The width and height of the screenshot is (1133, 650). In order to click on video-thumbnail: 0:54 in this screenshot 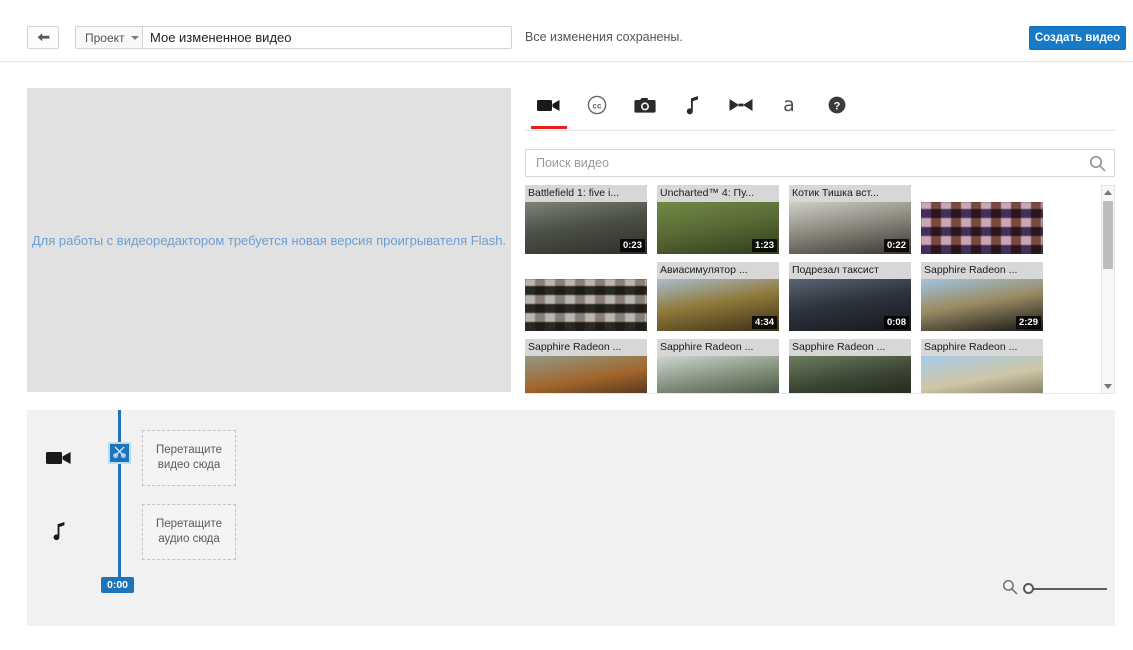, I will do `click(586, 375)`.